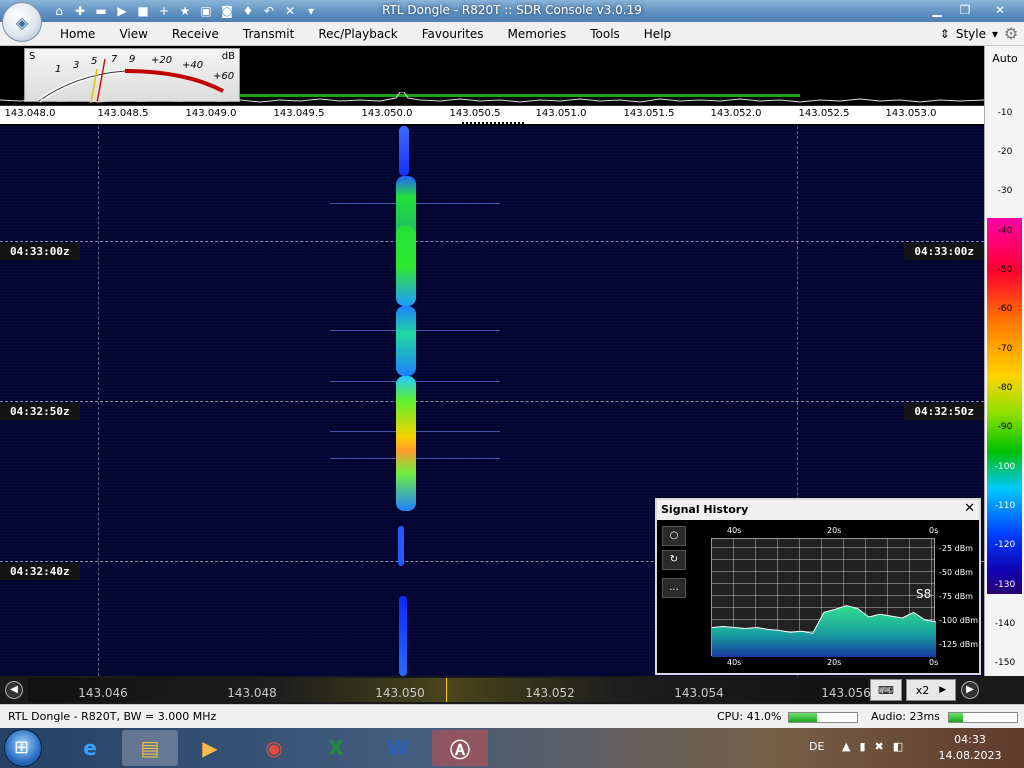 Image resolution: width=1024 pixels, height=768 pixels. Describe the element at coordinates (824, 631) in the screenshot. I see `signal-history-chart` at that location.